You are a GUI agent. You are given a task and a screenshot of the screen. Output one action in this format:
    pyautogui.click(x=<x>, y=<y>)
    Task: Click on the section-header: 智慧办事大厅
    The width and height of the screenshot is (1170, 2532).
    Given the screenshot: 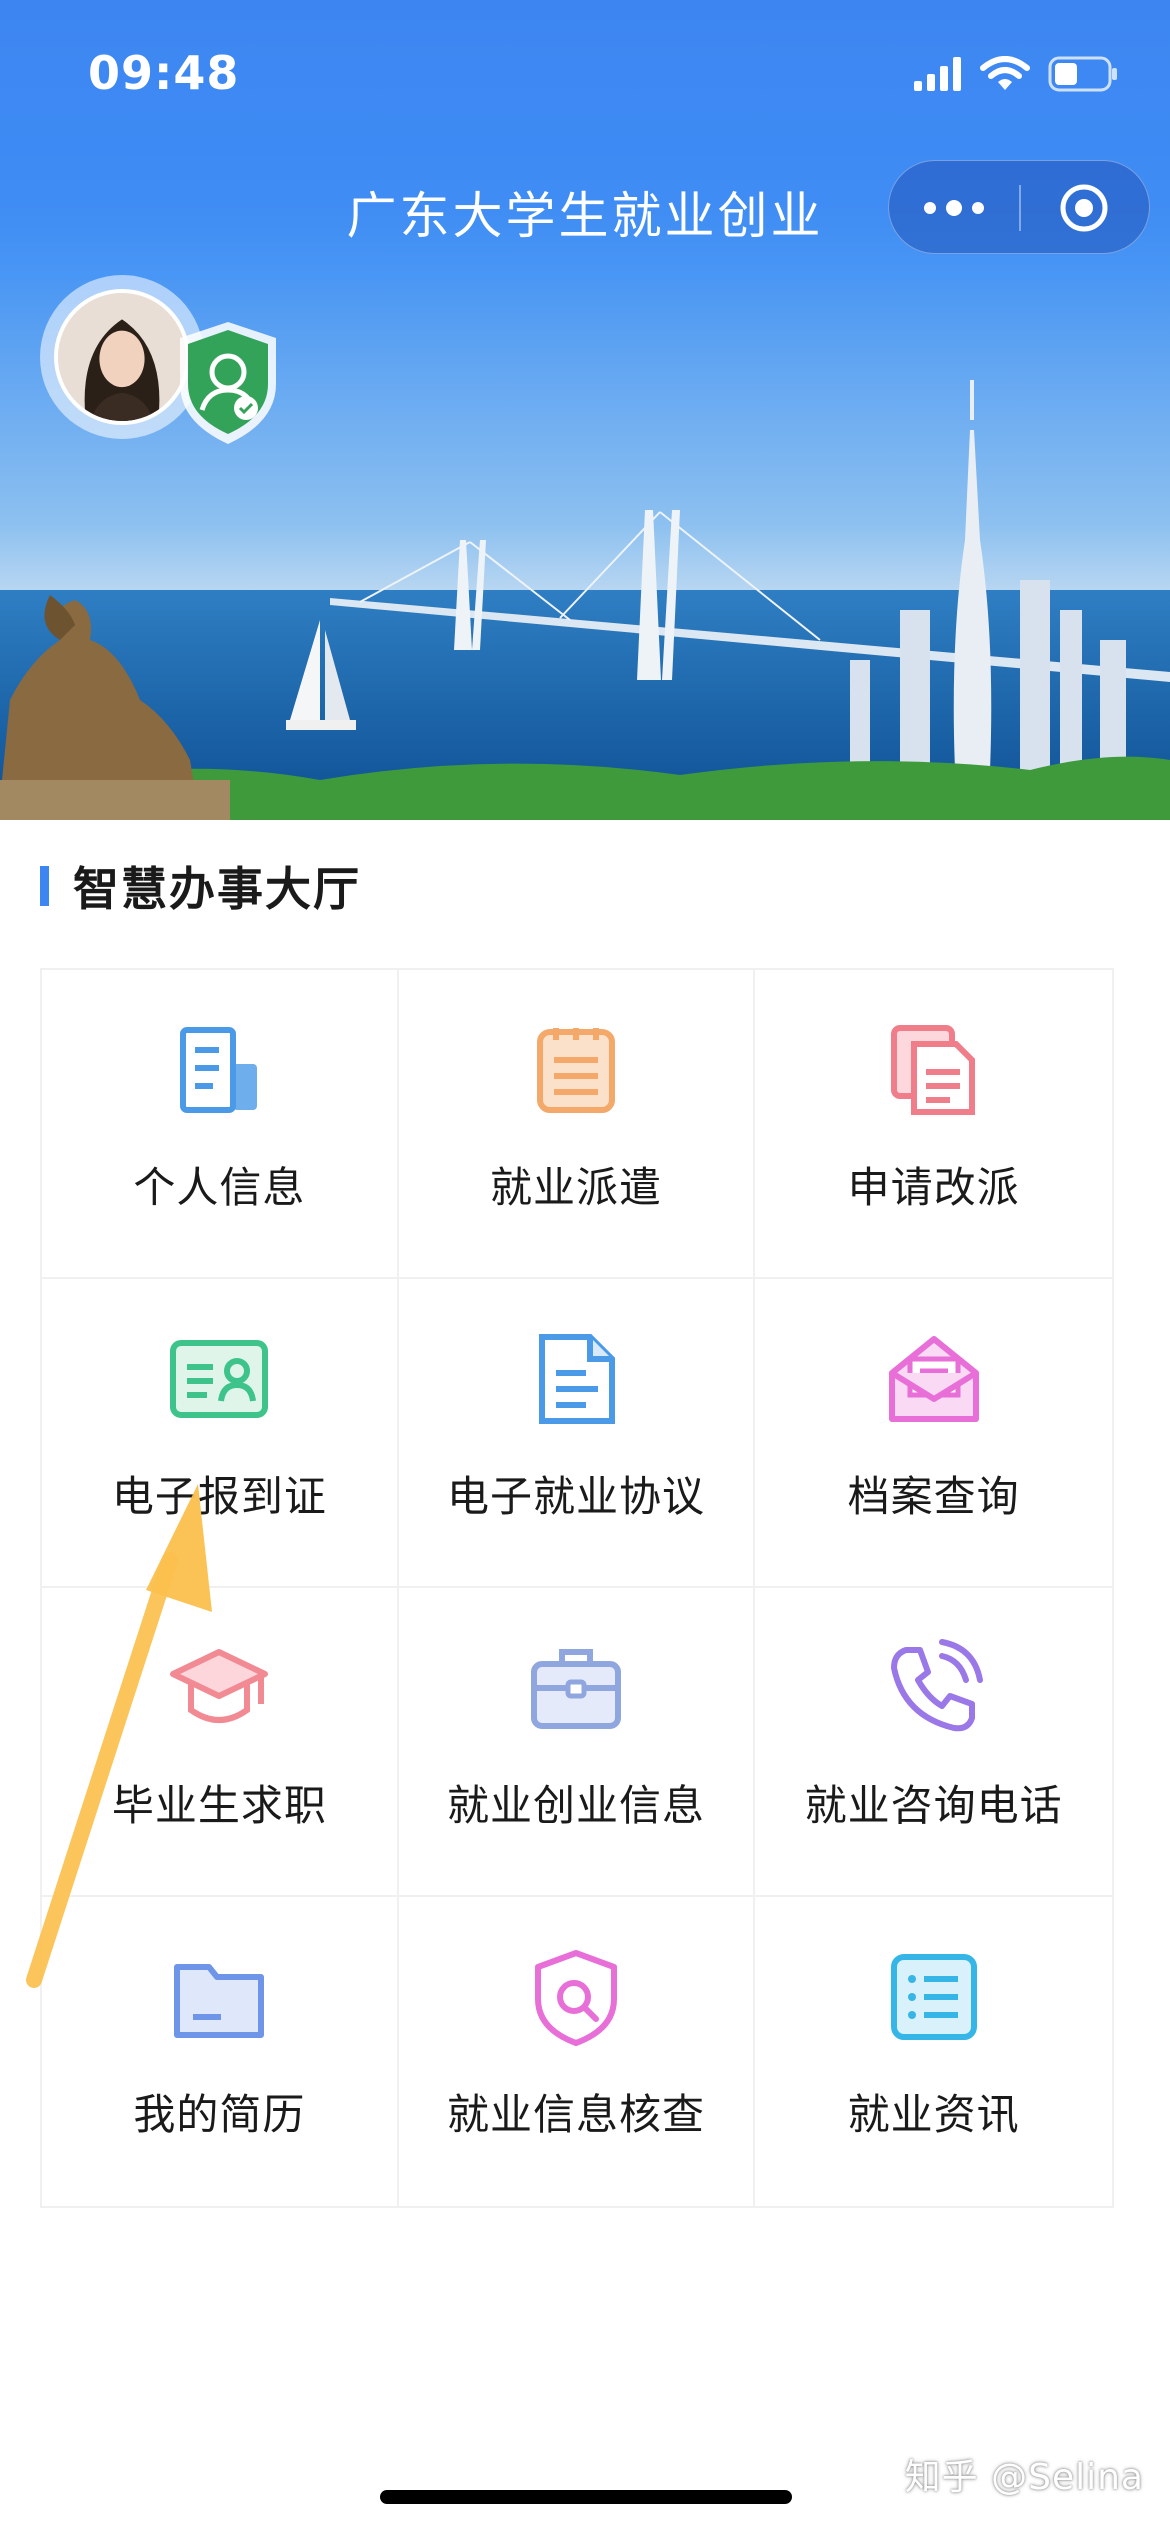 What is the action you would take?
    pyautogui.click(x=200, y=887)
    